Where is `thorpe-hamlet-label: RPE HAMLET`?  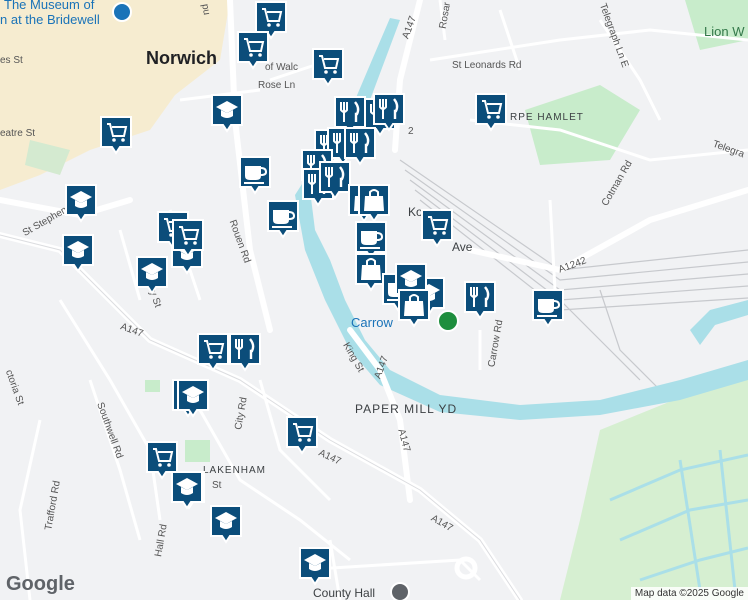
thorpe-hamlet-label: RPE HAMLET is located at coordinates (547, 117).